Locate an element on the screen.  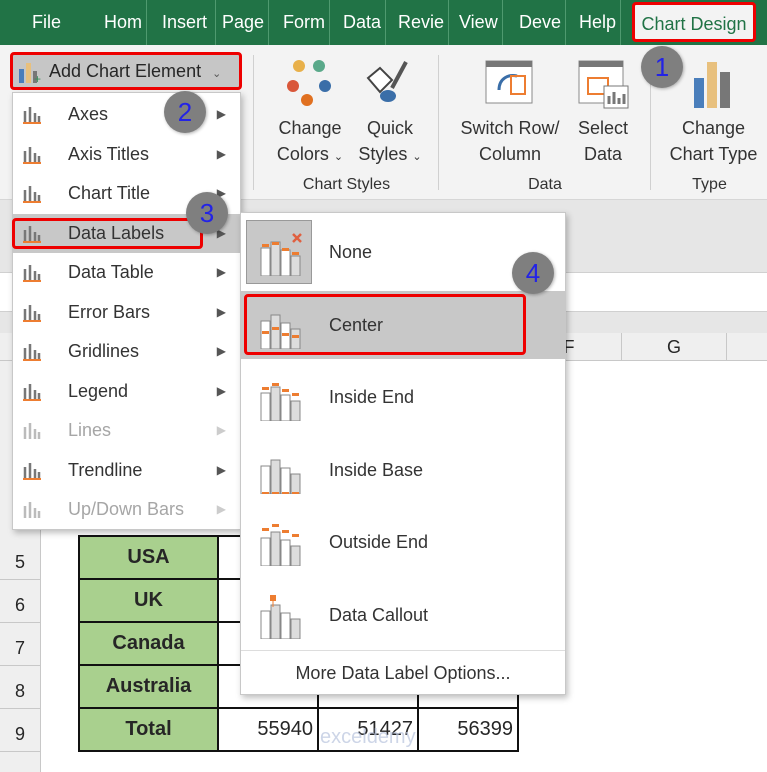
table-row: Total 55940 51427 56399 is located at coordinates (298, 729).